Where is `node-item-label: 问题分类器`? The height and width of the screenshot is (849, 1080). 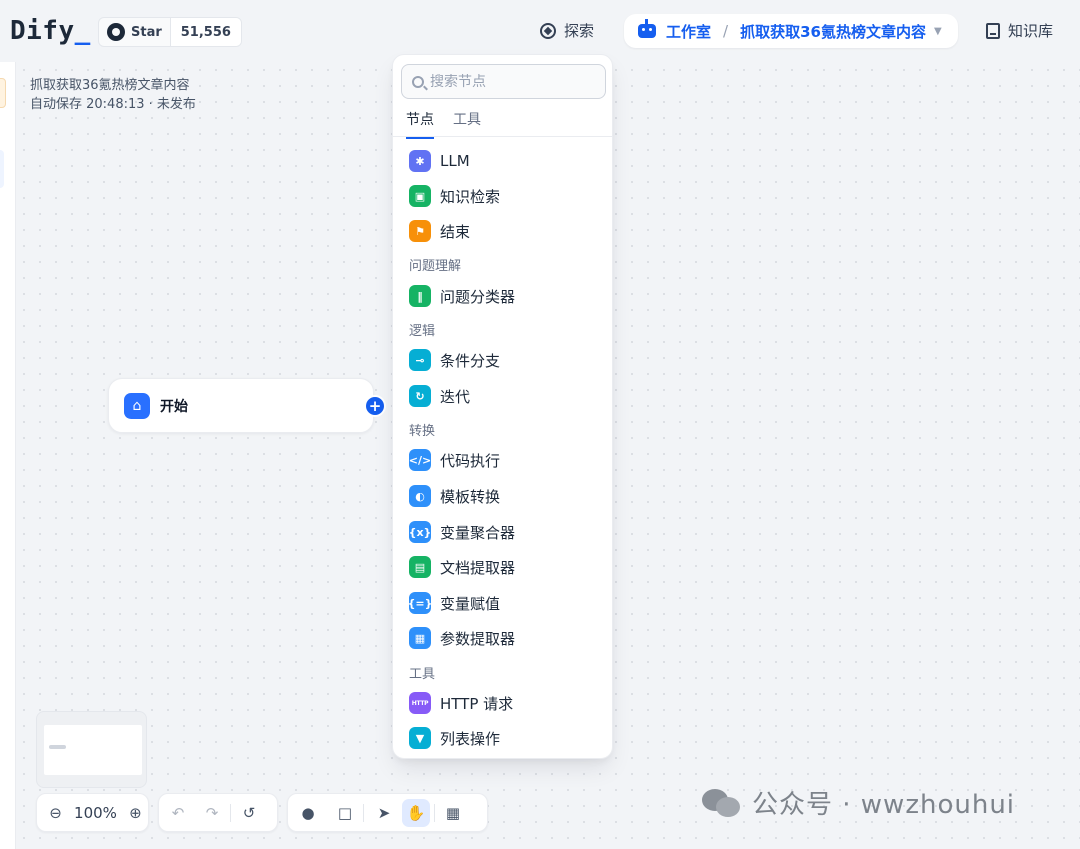
node-item-label: 问题分类器 is located at coordinates (478, 296).